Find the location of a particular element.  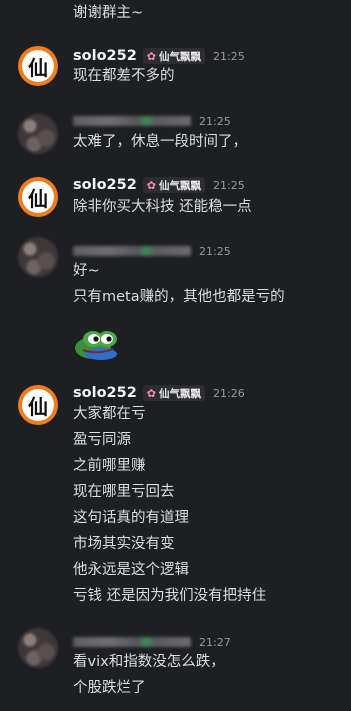

message-line: 好~ is located at coordinates (86, 271).